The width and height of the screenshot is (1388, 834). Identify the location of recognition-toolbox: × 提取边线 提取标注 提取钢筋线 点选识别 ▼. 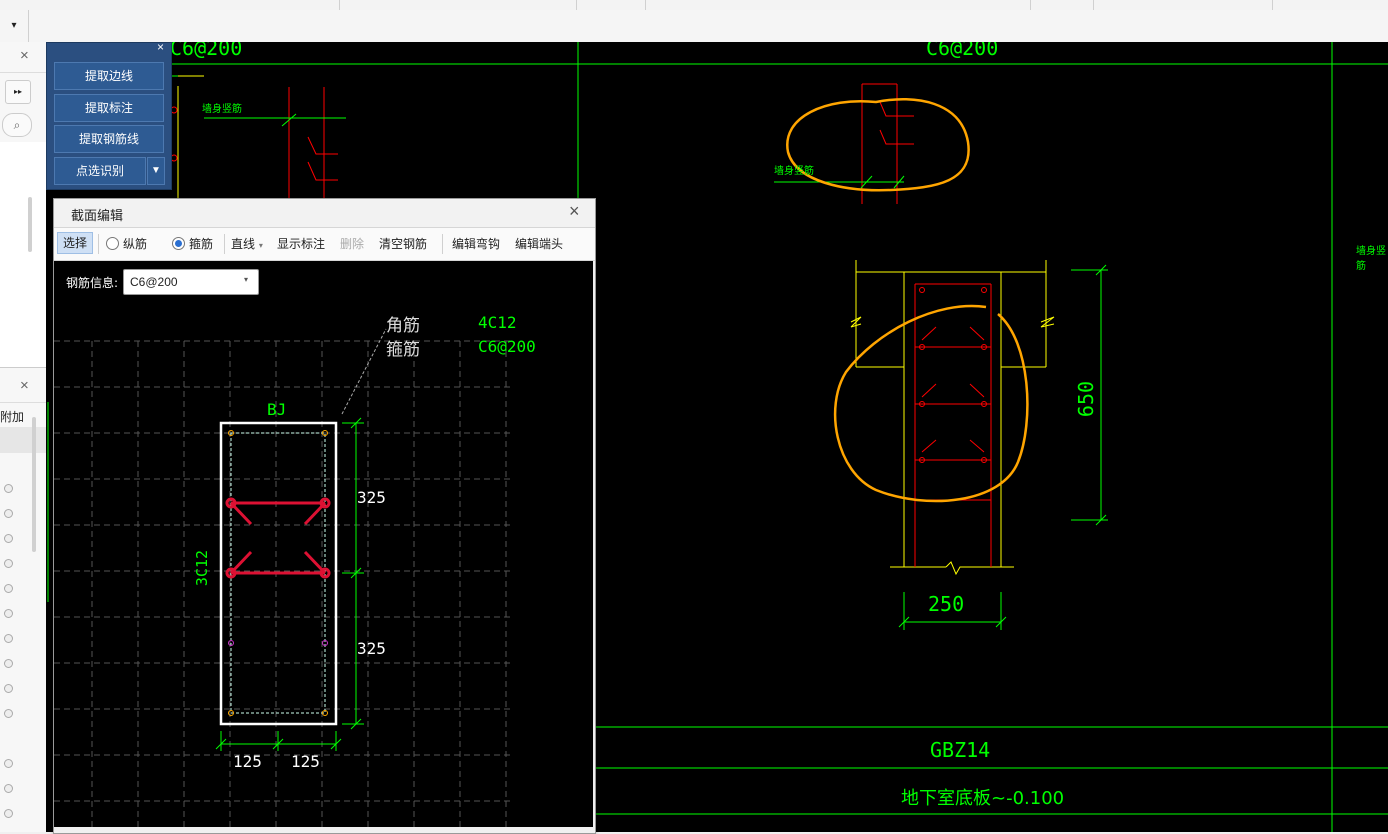
(109, 115).